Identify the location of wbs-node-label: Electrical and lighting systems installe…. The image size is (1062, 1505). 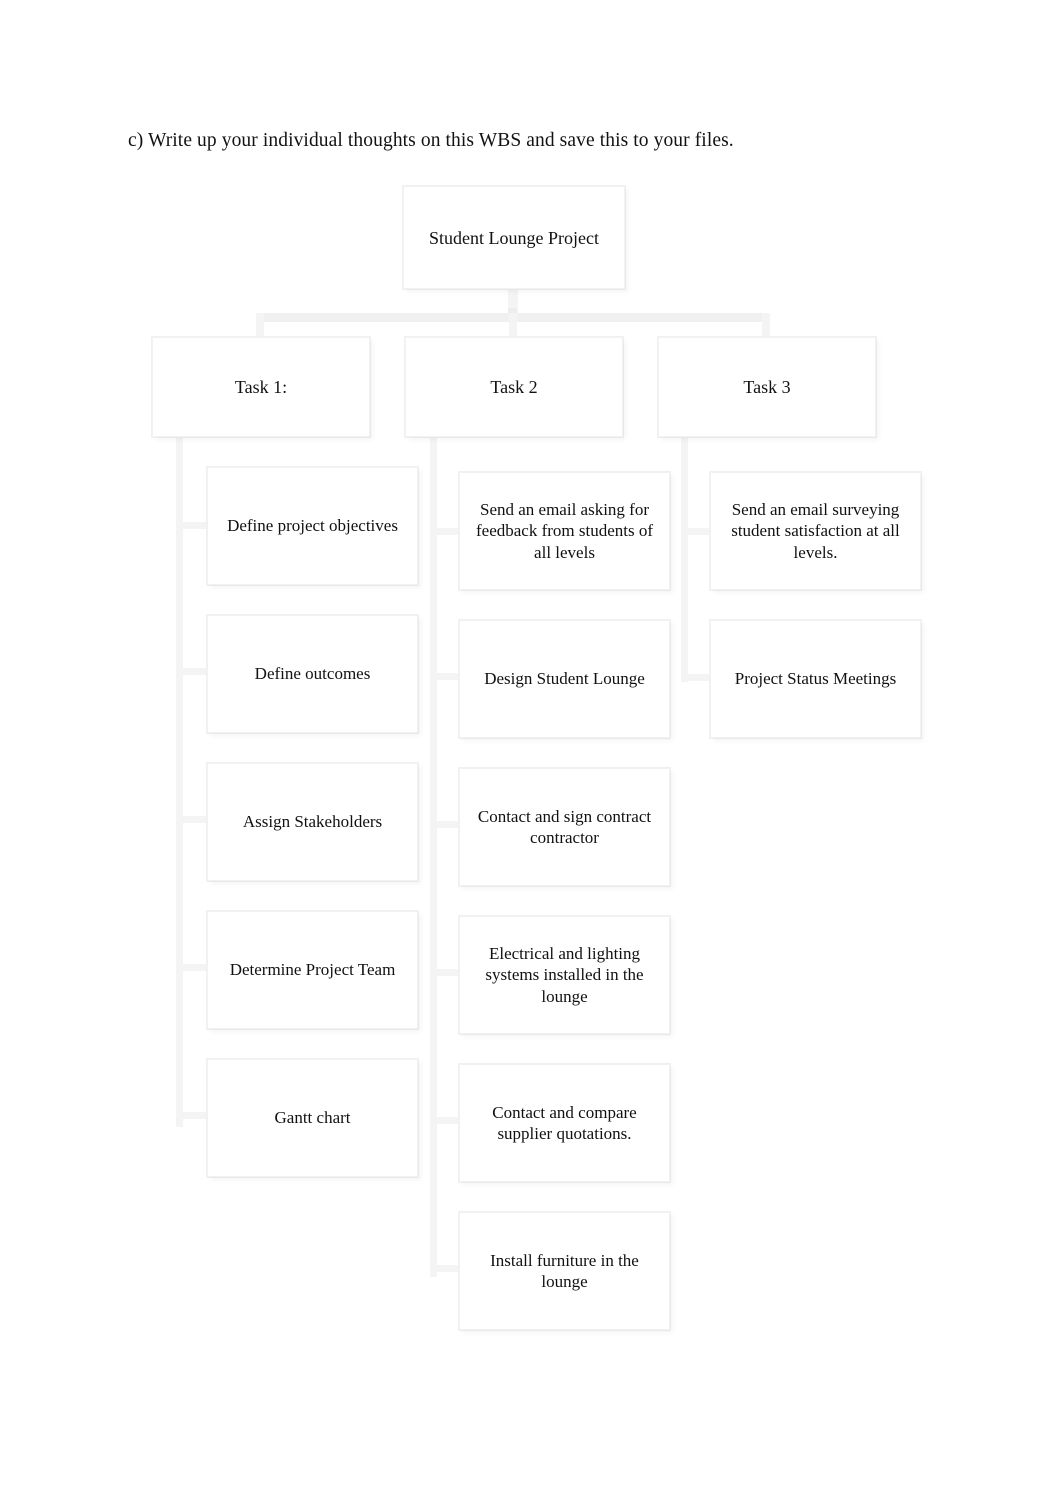
(564, 974).